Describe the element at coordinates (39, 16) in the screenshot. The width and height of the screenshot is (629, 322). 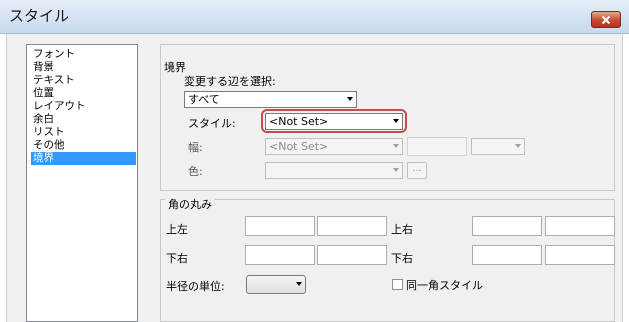
I see `window-title: スタイル` at that location.